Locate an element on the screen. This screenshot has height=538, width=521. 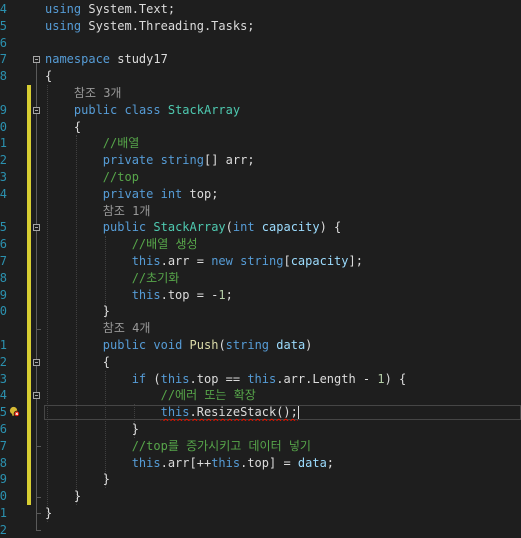
code-line: 3 if (this.top == this.arr.Length - 1) { is located at coordinates (260, 379).